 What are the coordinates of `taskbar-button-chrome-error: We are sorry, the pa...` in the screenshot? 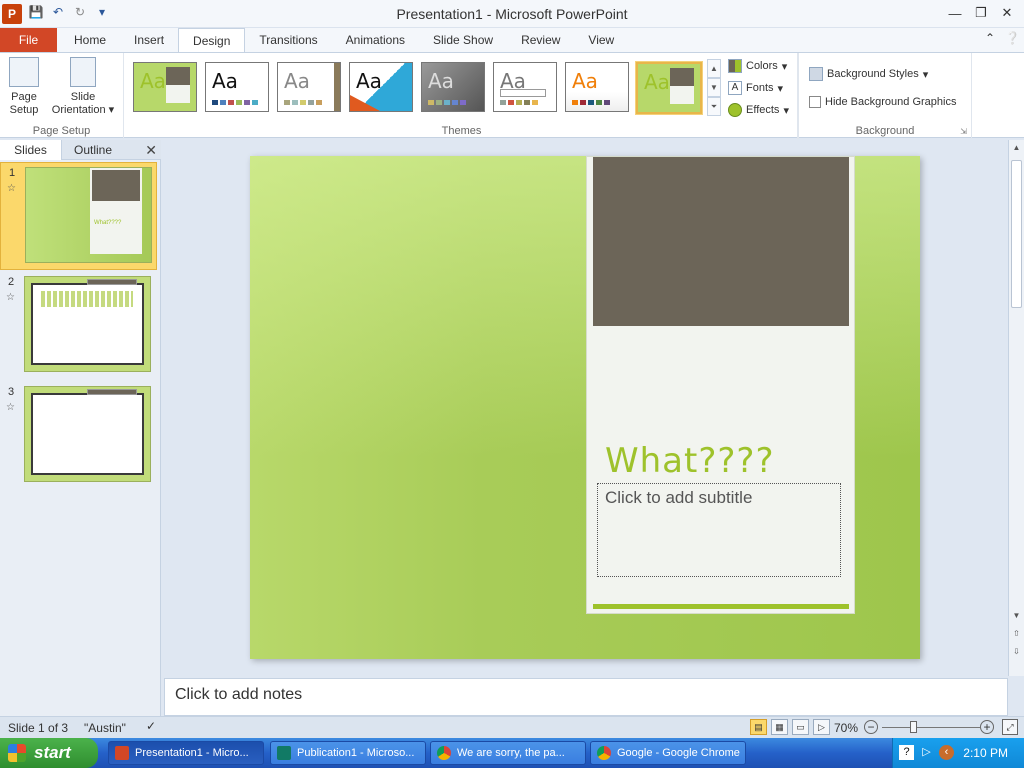 It's located at (508, 753).